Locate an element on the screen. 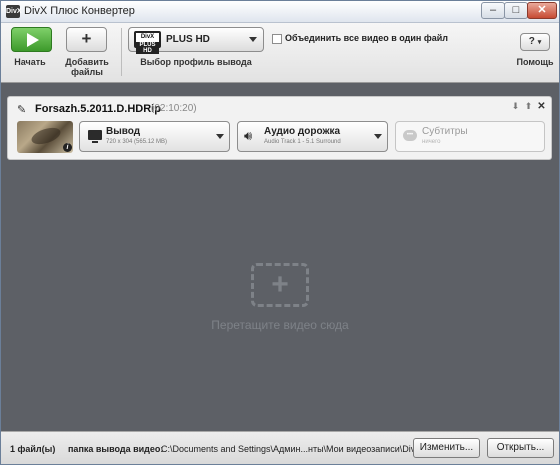 The height and width of the screenshot is (465, 560). audio-track-title: Аудио дорожка is located at coordinates (302, 131).